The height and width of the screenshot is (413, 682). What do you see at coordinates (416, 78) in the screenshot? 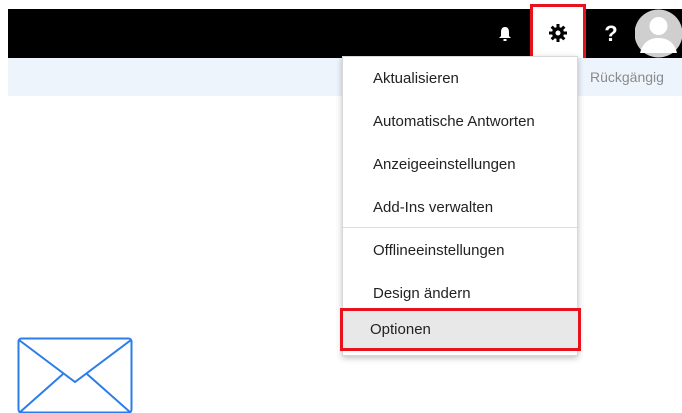
I see `menu-item-label: Aktualisieren` at bounding box center [416, 78].